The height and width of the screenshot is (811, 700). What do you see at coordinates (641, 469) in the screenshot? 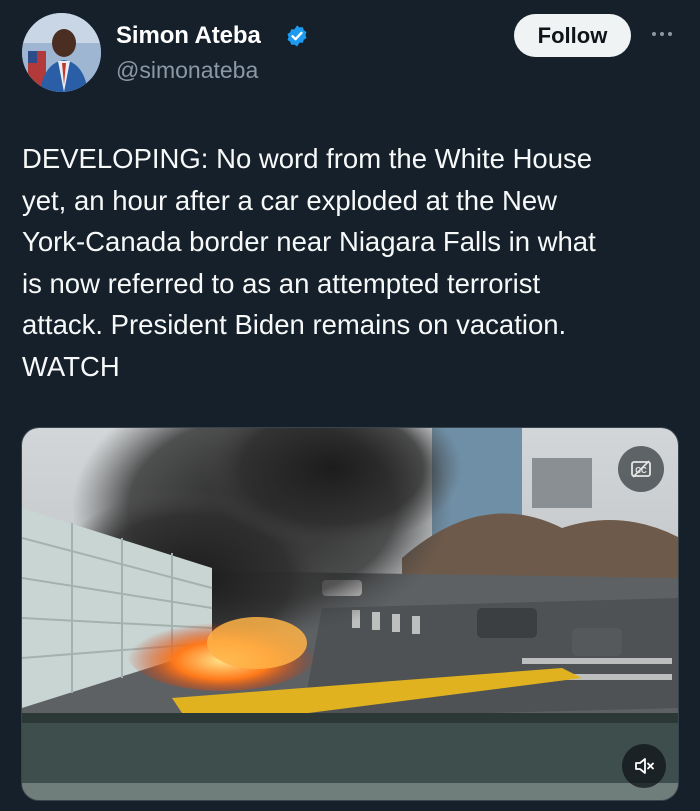
I see `captions-icon: CC` at bounding box center [641, 469].